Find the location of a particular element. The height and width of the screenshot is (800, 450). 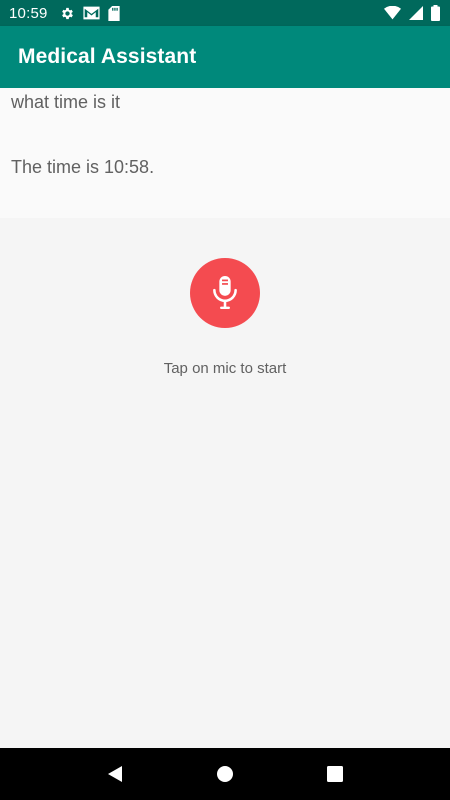

status-right is located at coordinates (412, 13).